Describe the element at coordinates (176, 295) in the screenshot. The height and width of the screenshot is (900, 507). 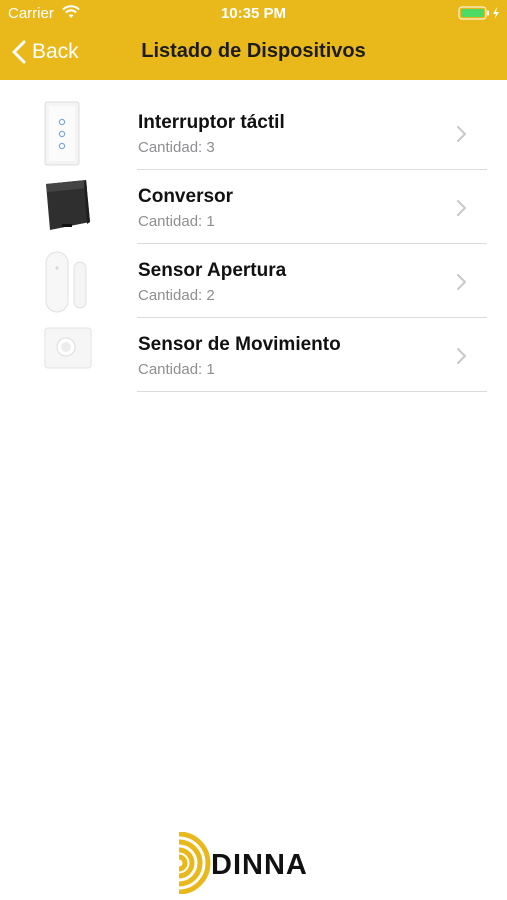
I see `device-quantity: Cantidad: 2` at that location.